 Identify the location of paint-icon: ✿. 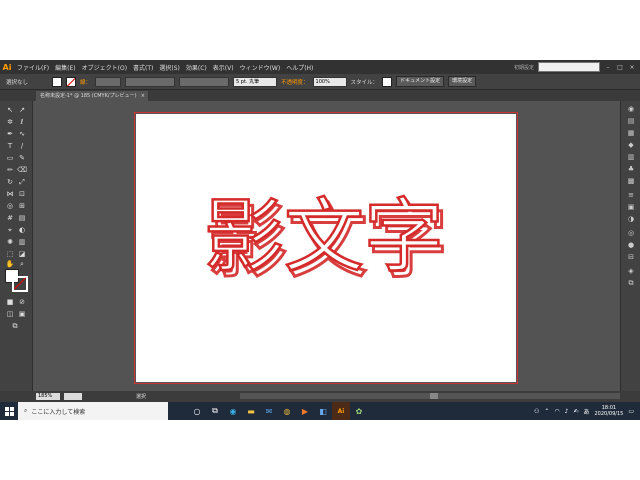
(359, 411).